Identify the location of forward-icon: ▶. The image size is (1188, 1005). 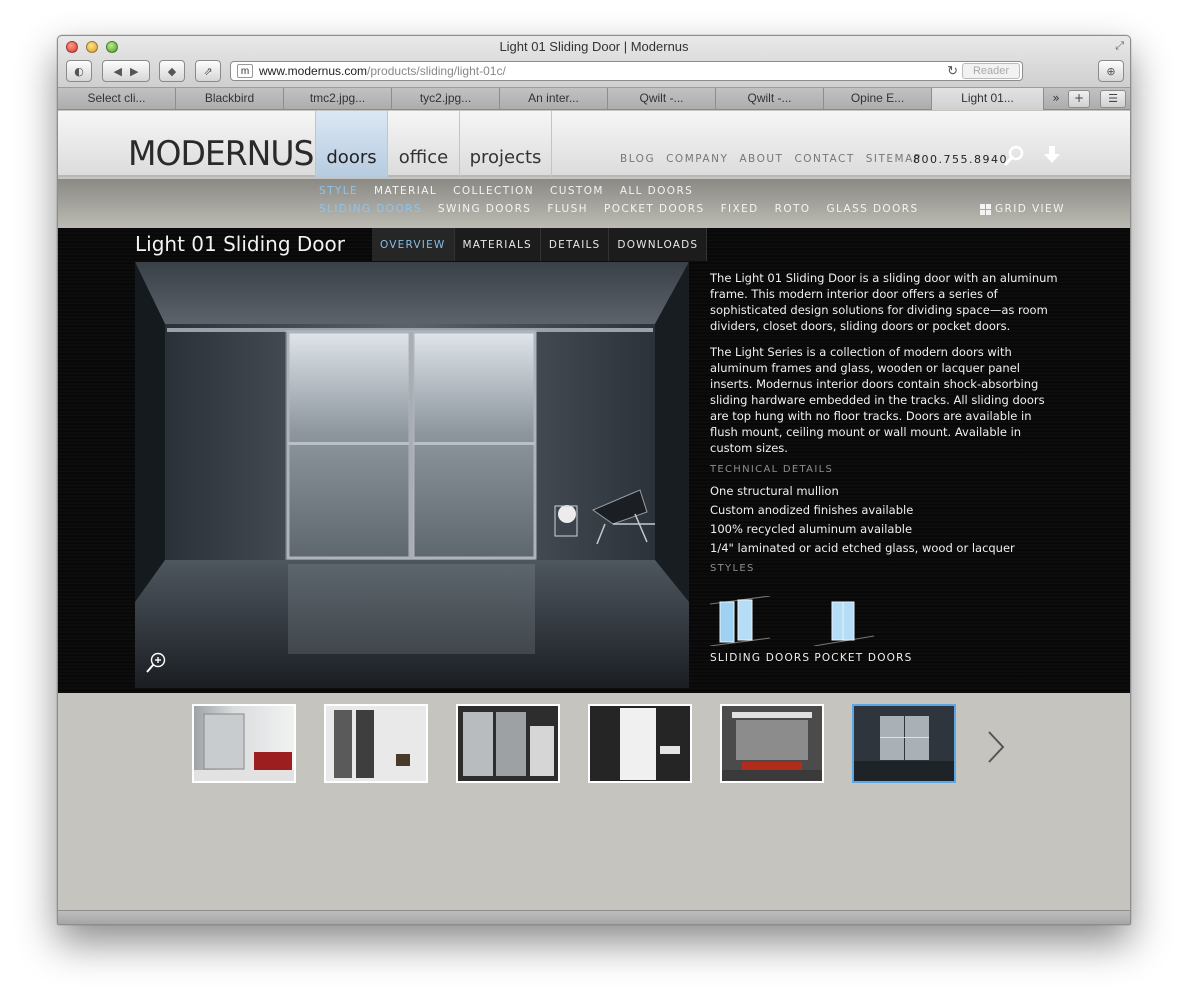
(134, 71).